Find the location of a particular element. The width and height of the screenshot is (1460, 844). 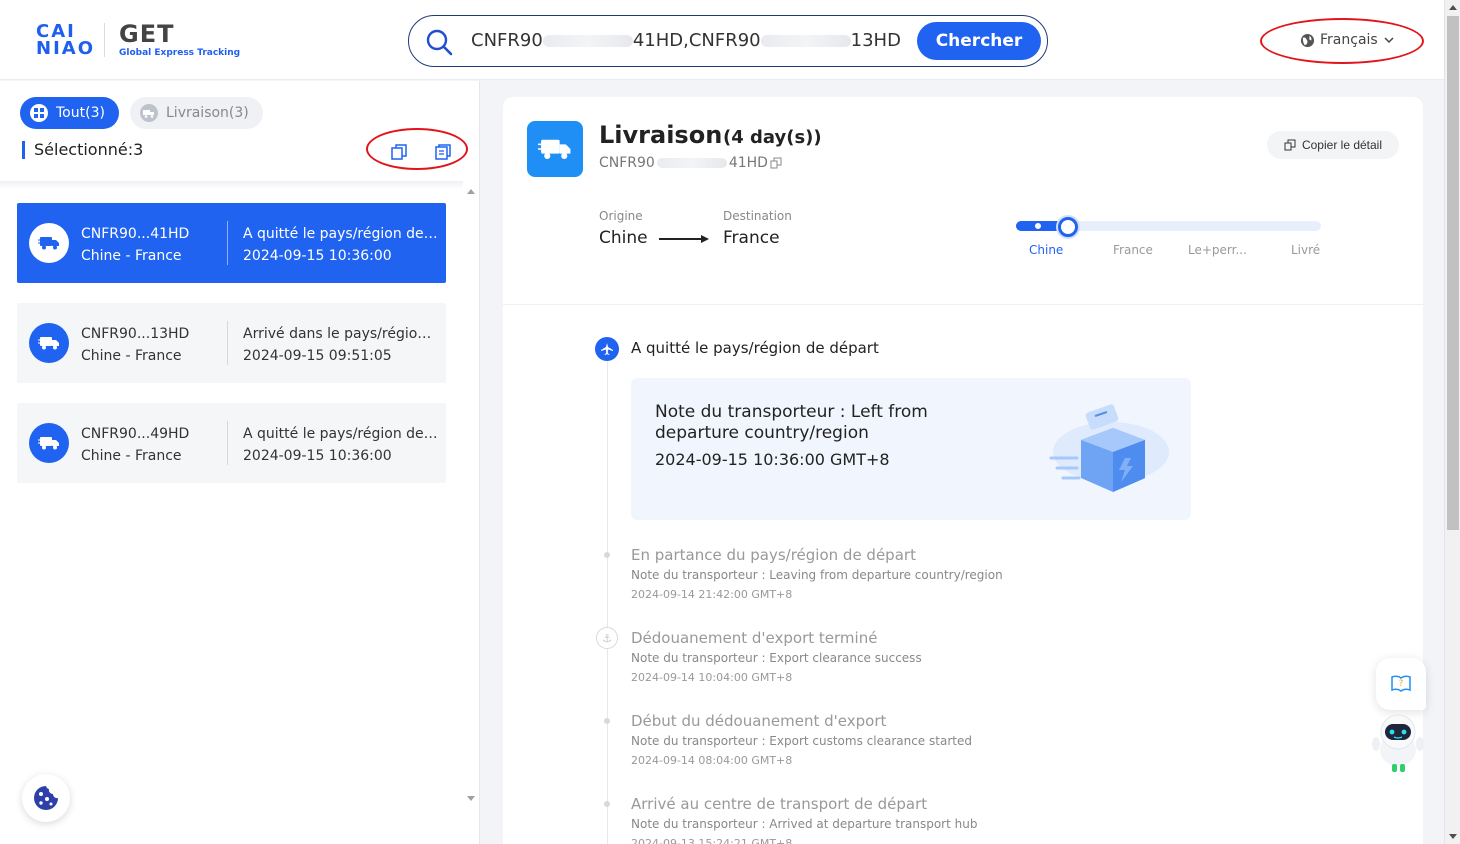

copy-detail-button: Copier le détail is located at coordinates (1333, 145).